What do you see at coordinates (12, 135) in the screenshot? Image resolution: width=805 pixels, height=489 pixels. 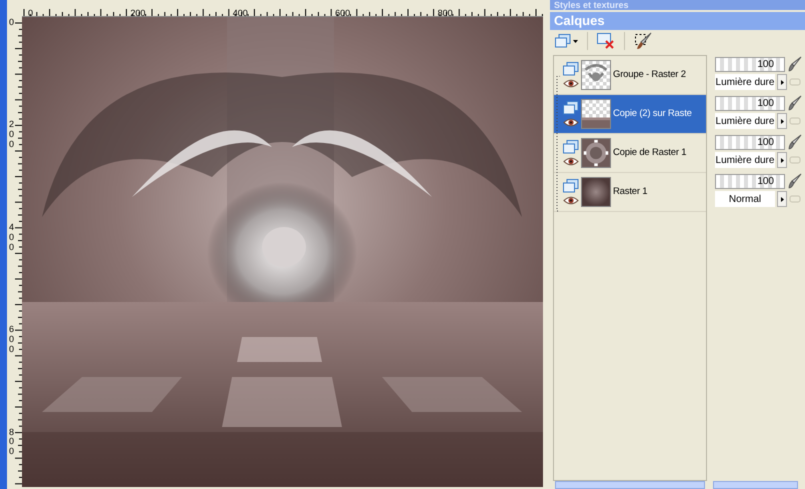 I see `ruler-label: 200` at bounding box center [12, 135].